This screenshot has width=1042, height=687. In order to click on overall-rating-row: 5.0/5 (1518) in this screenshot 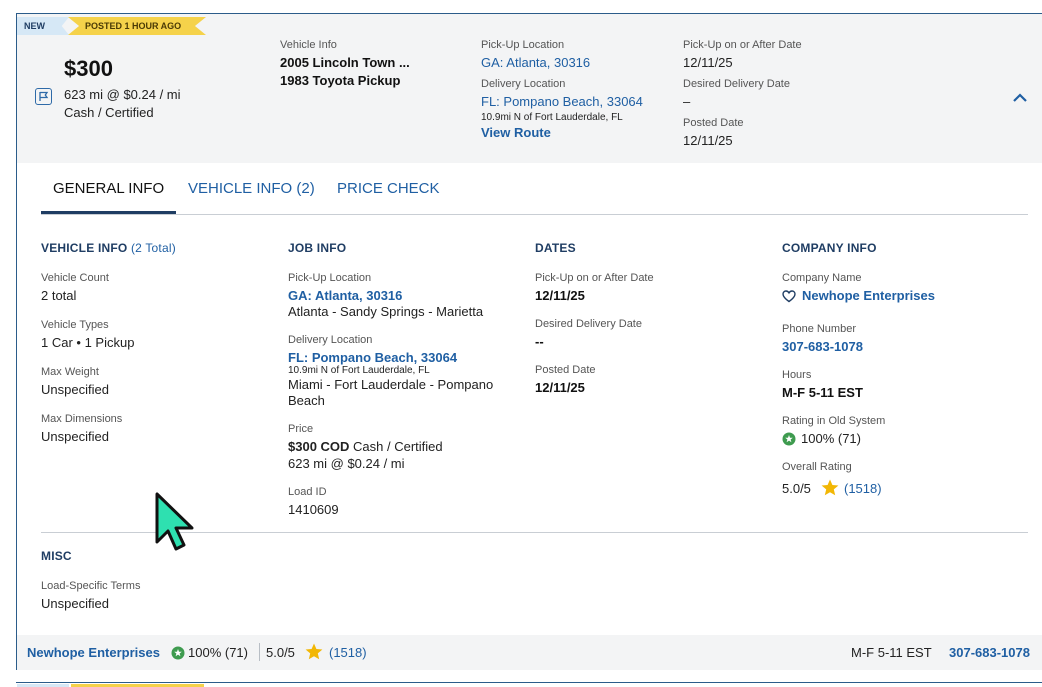, I will do `click(852, 490)`.